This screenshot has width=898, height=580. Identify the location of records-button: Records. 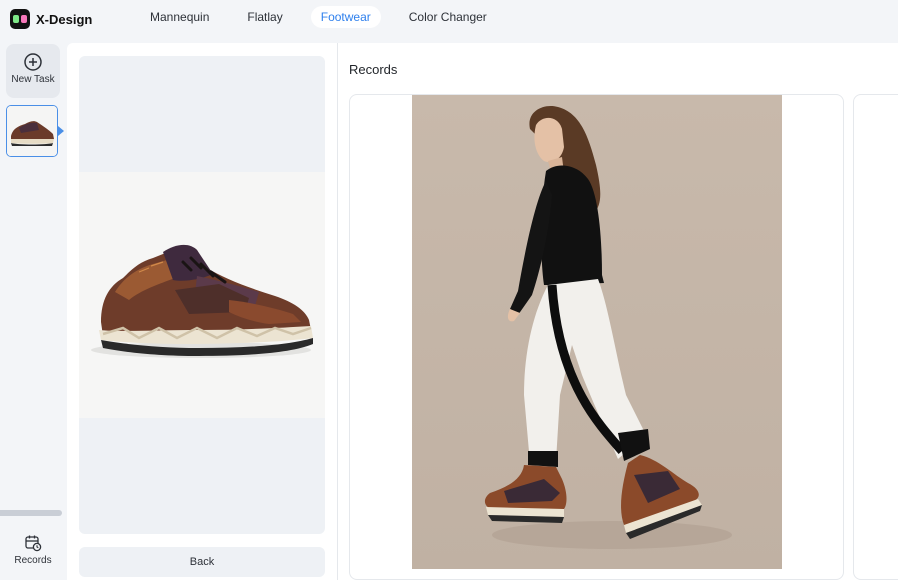
(33, 550).